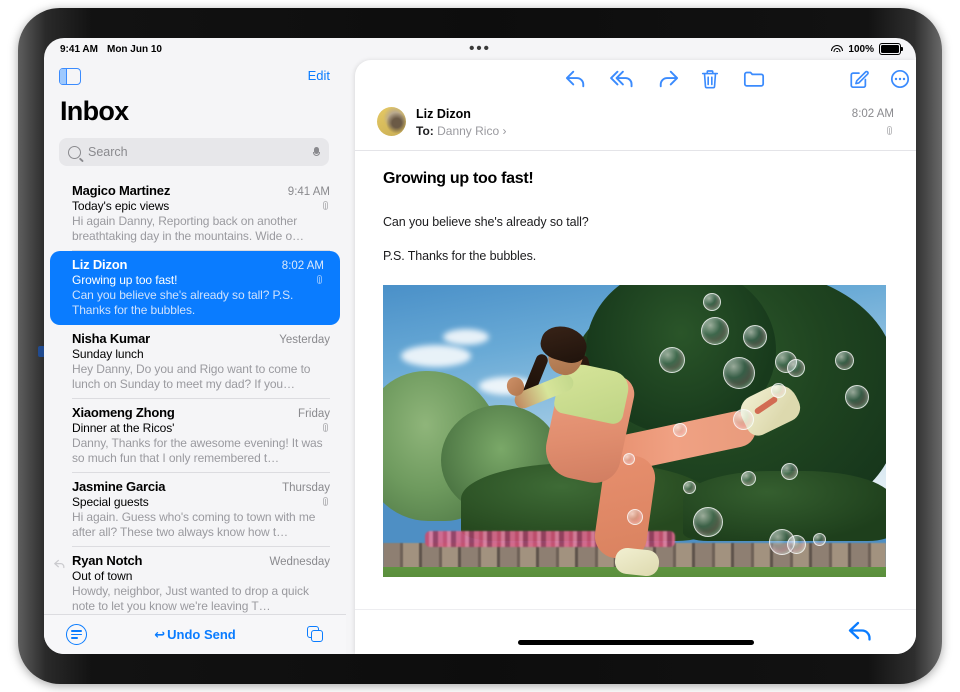  What do you see at coordinates (668, 79) in the screenshot?
I see `forward-icon` at bounding box center [668, 79].